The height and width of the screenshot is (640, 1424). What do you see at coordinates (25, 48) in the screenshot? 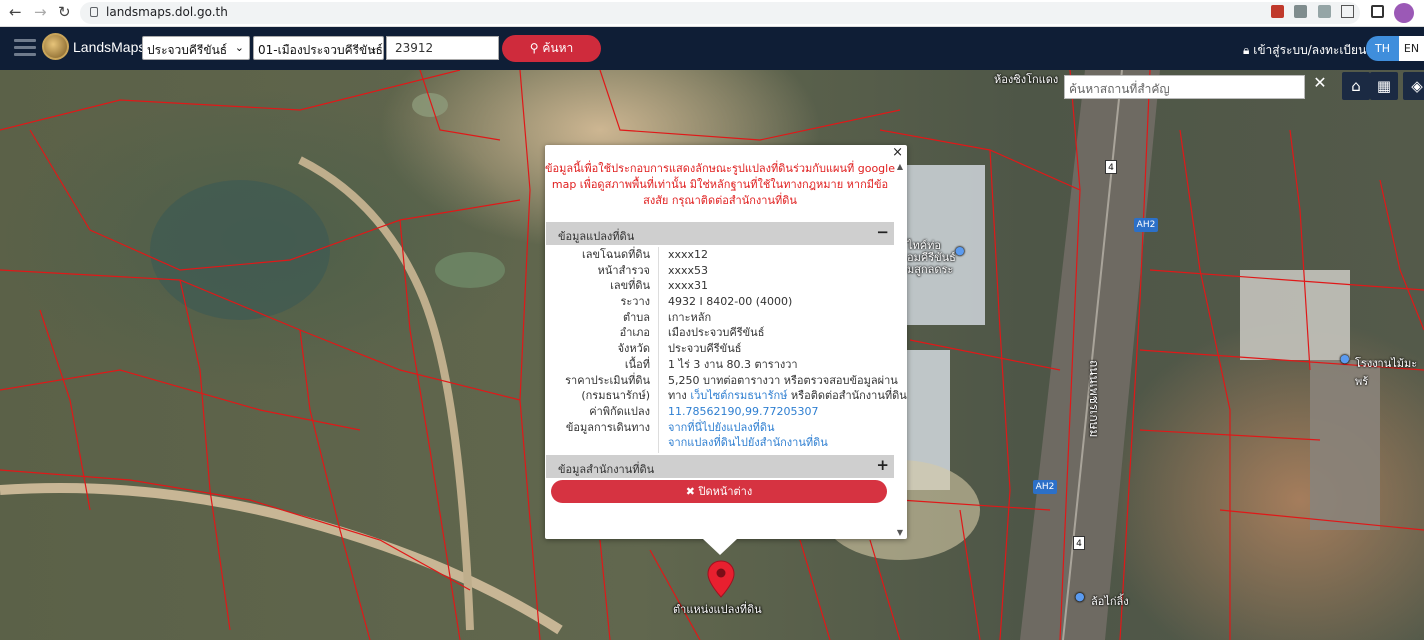
I see `menu-icon` at bounding box center [25, 48].